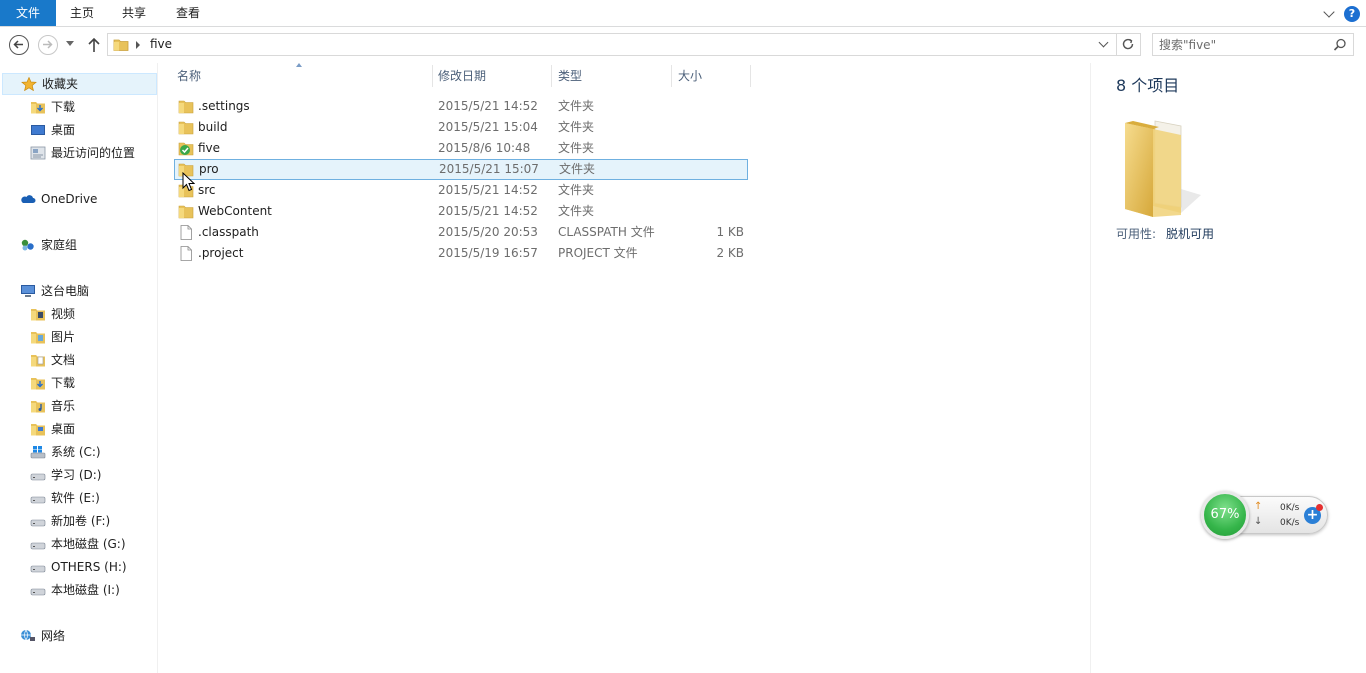 The height and width of the screenshot is (673, 1366). Describe the element at coordinates (1225, 515) in the screenshot. I see `memory-usage-gauge: 67%` at that location.